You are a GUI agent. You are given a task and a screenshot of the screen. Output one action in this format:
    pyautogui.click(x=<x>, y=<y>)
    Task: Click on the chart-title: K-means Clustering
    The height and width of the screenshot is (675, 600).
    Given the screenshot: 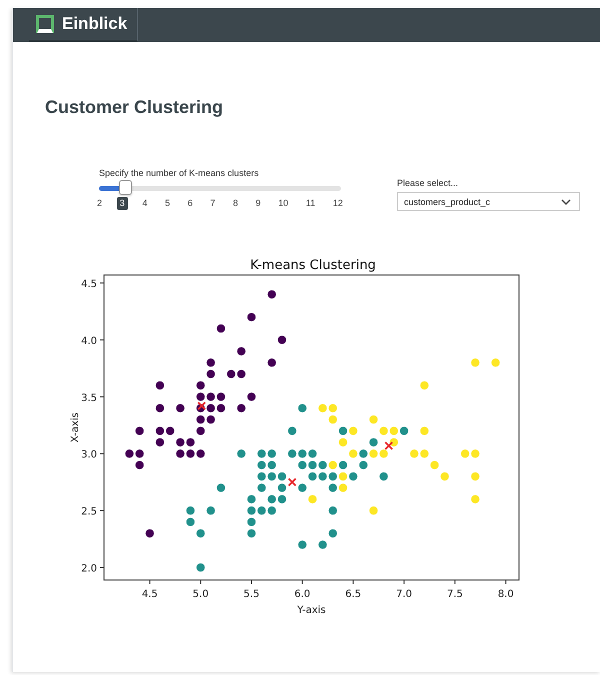 What is the action you would take?
    pyautogui.click(x=313, y=265)
    